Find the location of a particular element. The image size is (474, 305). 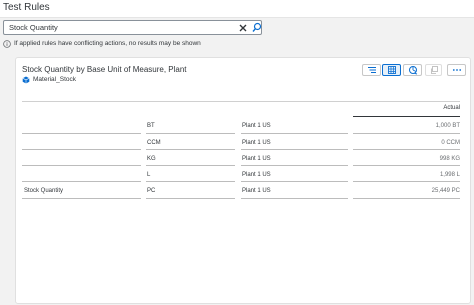

table-view-button is located at coordinates (371, 70).